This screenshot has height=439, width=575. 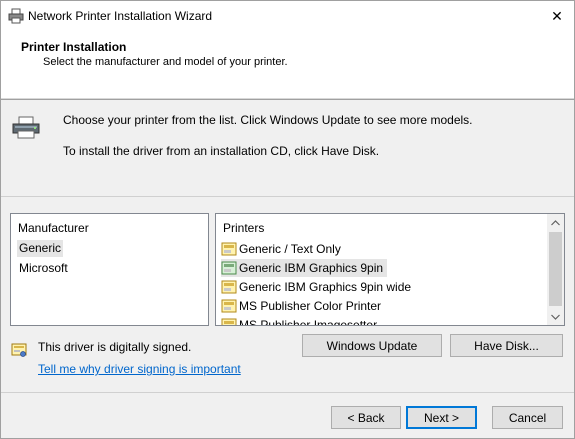 I want to click on printer-item: MS Publisher Color Printer, so click(x=303, y=306).